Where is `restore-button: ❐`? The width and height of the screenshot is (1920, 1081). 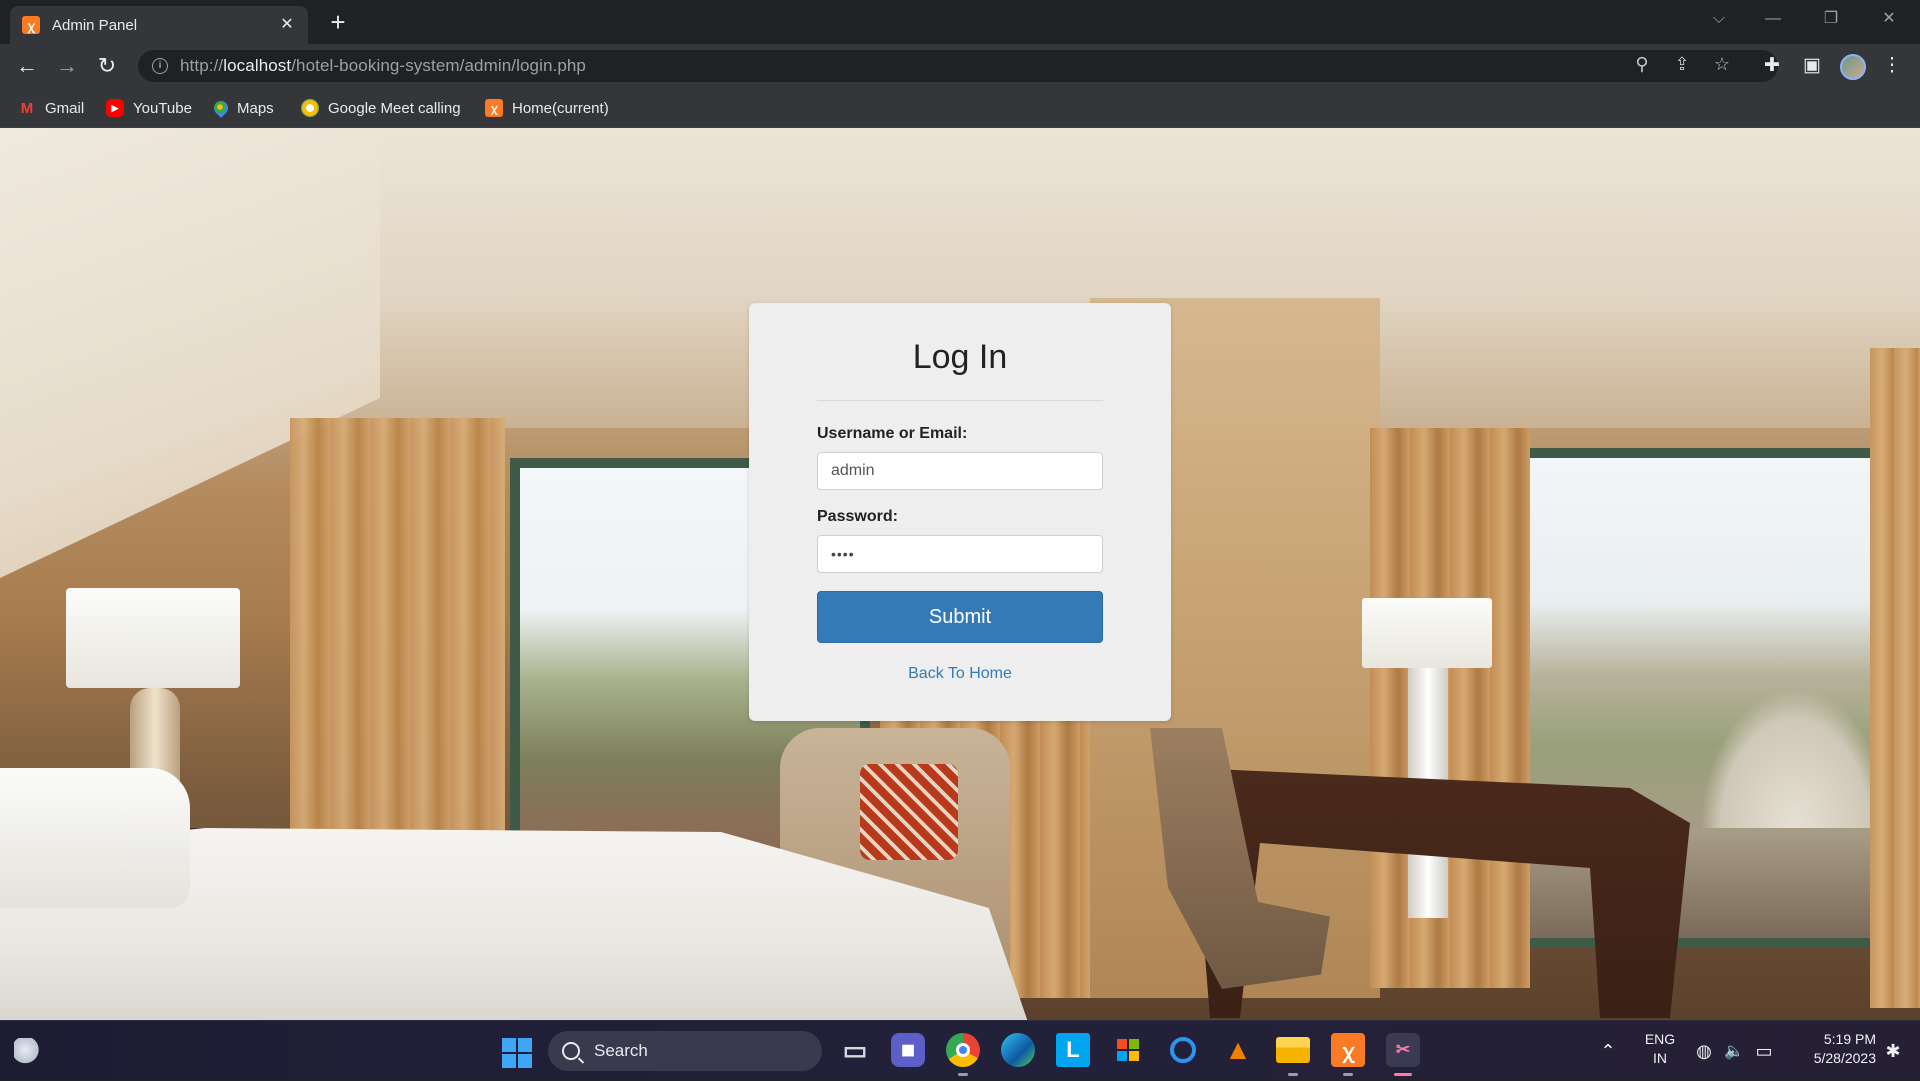 restore-button: ❐ is located at coordinates (1831, 20).